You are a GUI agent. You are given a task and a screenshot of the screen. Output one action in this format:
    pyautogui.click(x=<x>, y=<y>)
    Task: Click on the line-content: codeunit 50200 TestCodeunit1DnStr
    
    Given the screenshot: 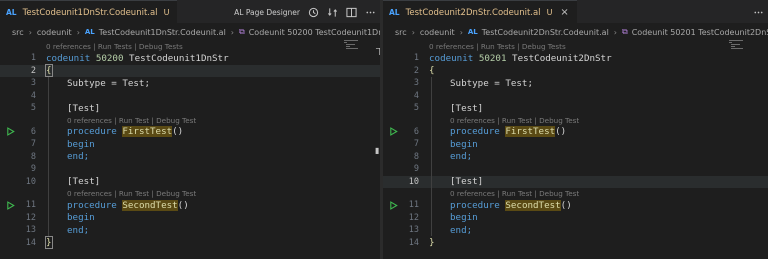 What is the action you would take?
    pyautogui.click(x=137, y=58)
    